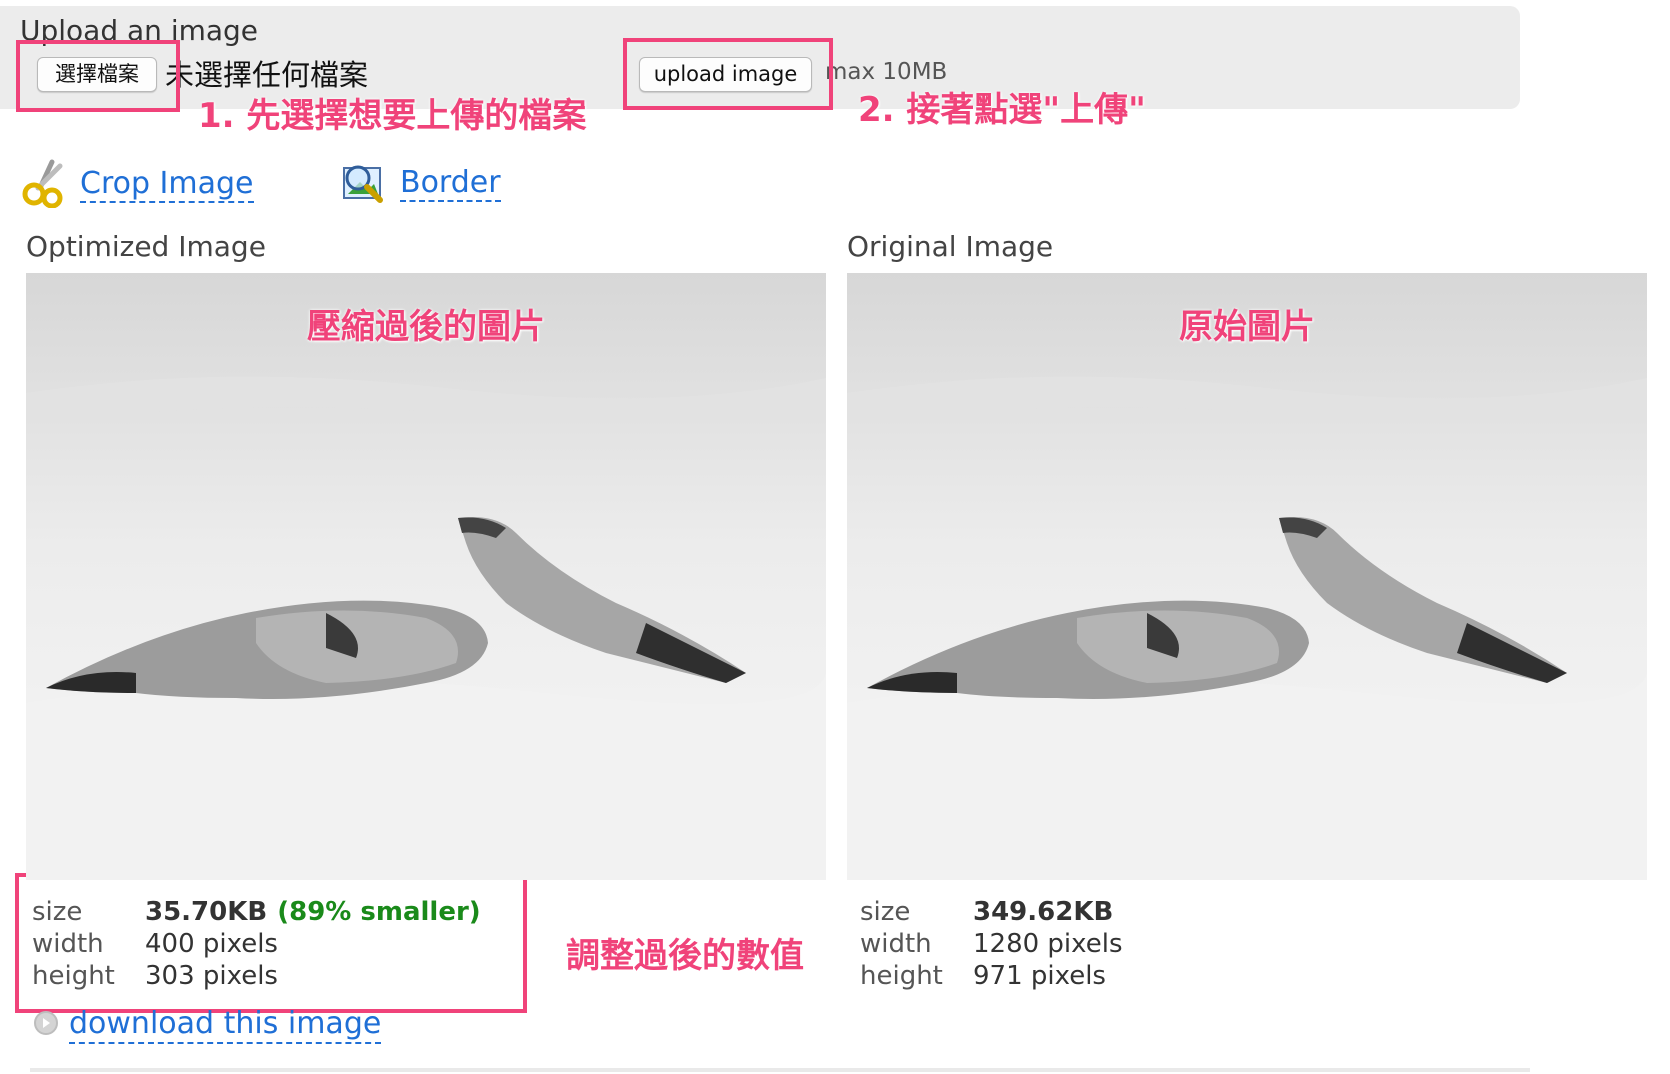  I want to click on optimized-caption: 壓縮過後的圖片, so click(426, 327).